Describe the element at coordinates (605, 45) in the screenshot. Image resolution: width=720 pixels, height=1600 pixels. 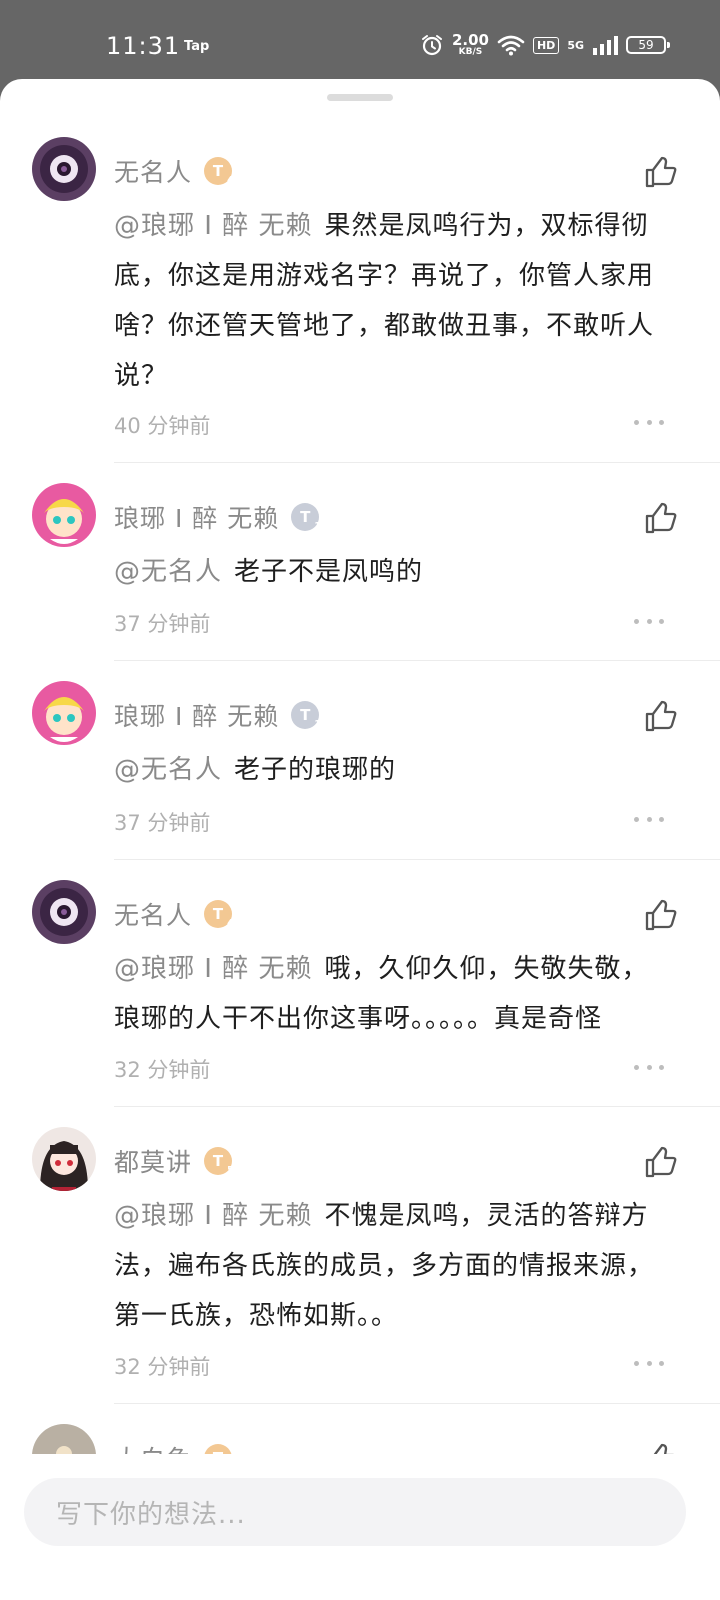
I see `signal-icon` at that location.